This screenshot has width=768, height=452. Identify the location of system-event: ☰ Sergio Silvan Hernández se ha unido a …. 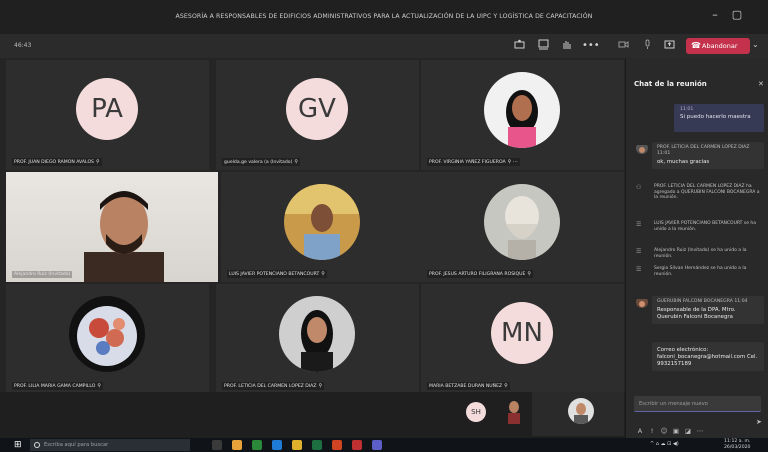
(691, 271).